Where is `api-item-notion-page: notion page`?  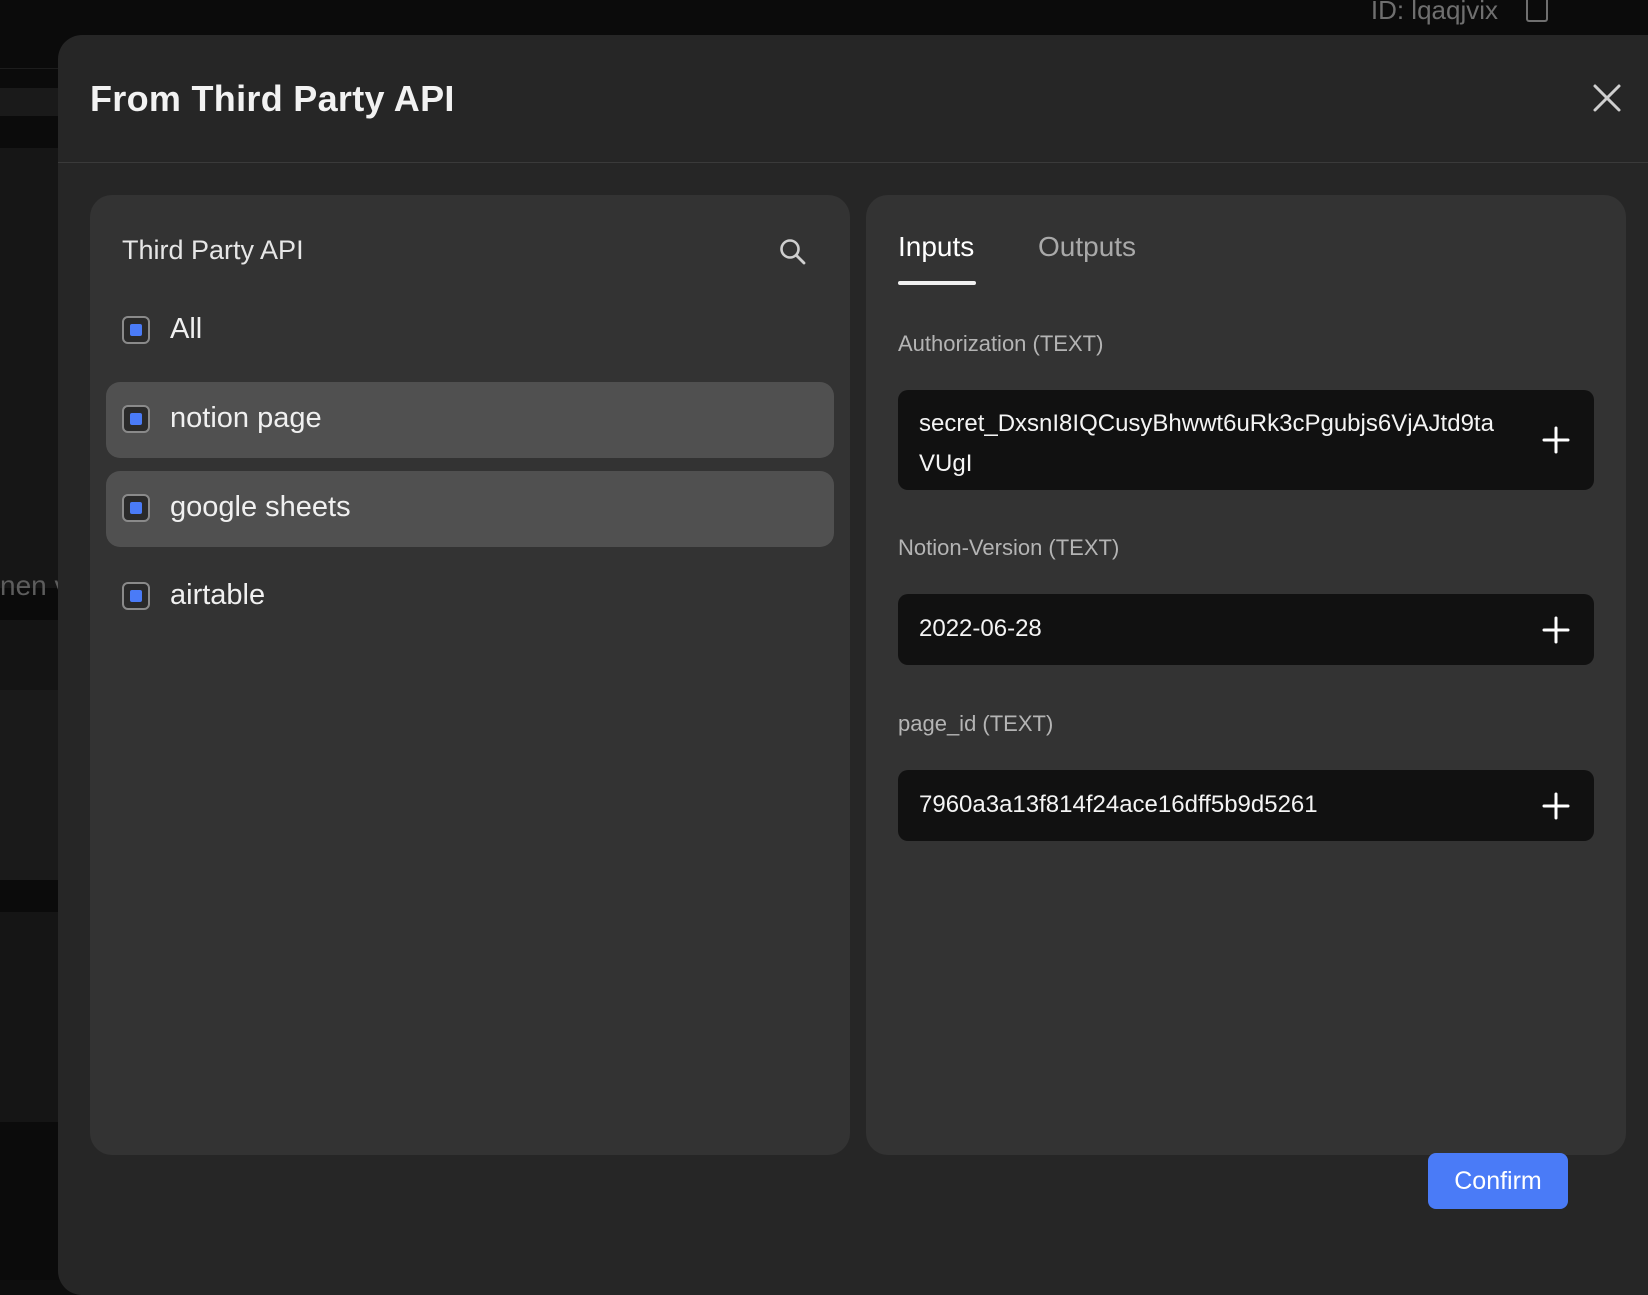
api-item-notion-page: notion page is located at coordinates (470, 420).